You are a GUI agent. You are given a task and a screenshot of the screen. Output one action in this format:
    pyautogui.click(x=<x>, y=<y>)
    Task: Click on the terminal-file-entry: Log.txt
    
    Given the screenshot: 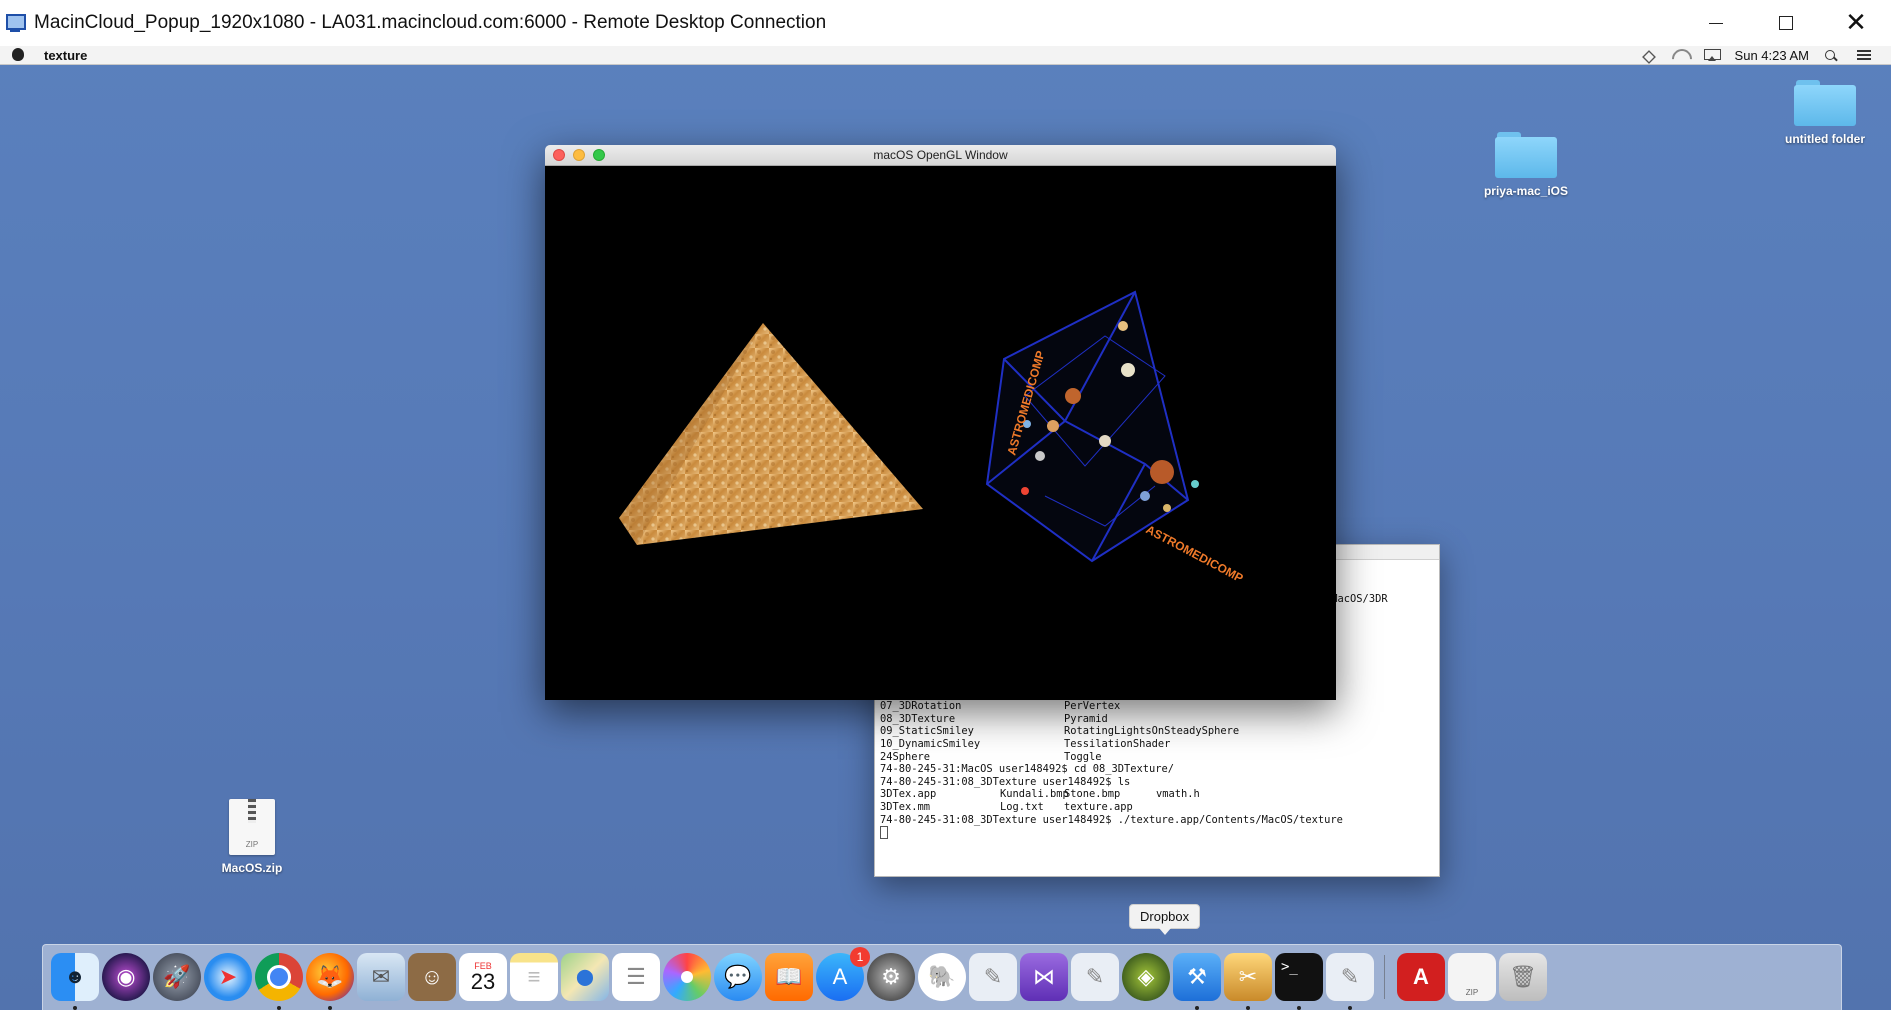 What is the action you would take?
    pyautogui.click(x=1022, y=807)
    